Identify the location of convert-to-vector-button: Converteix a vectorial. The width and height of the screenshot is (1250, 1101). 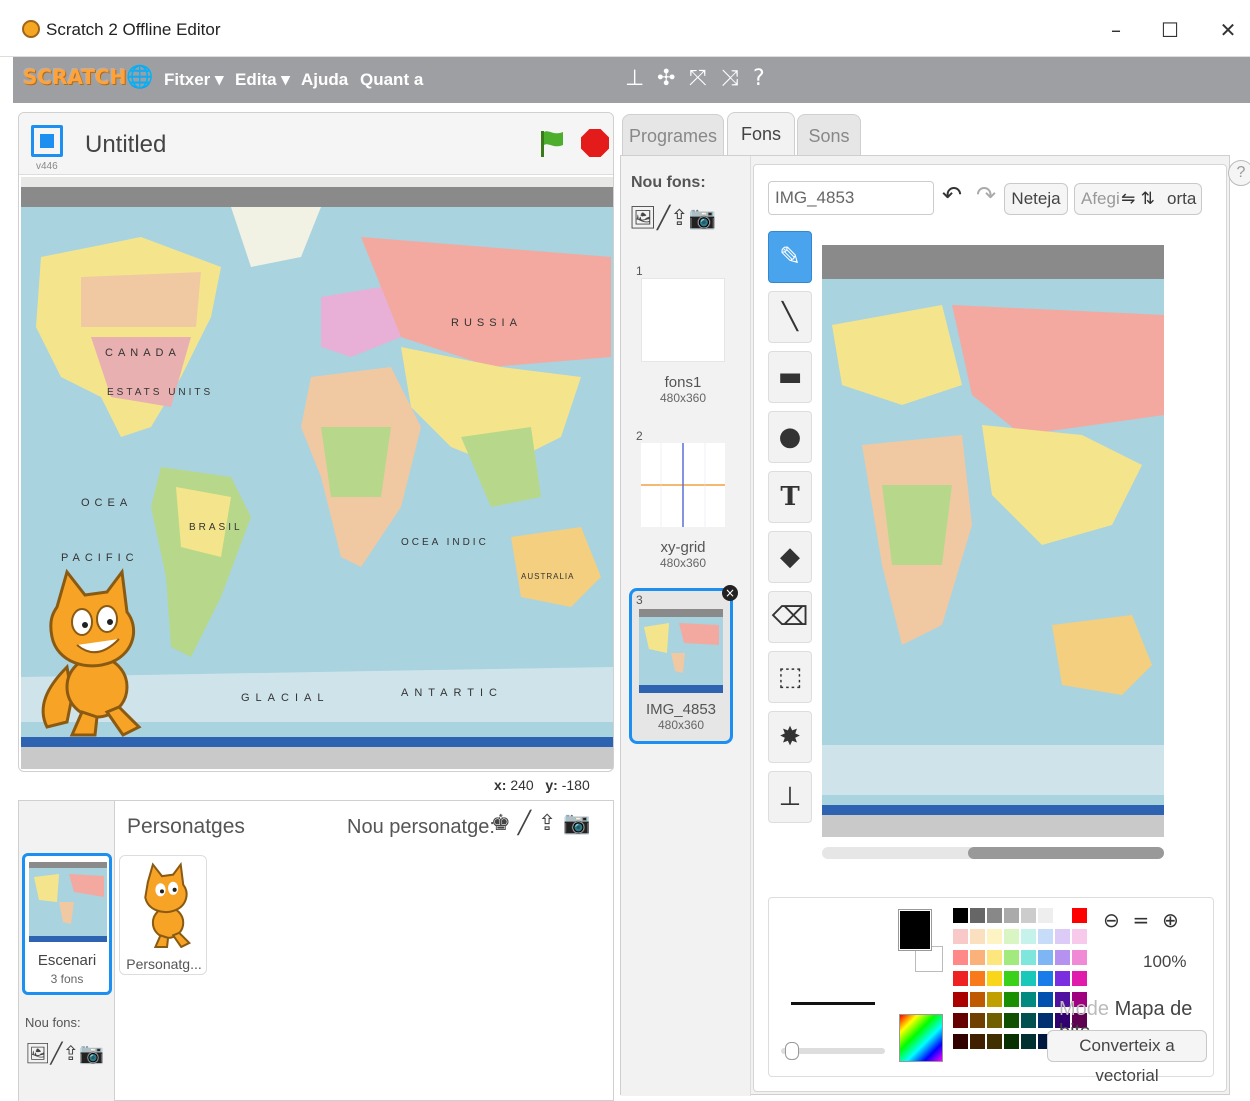
(1127, 1057).